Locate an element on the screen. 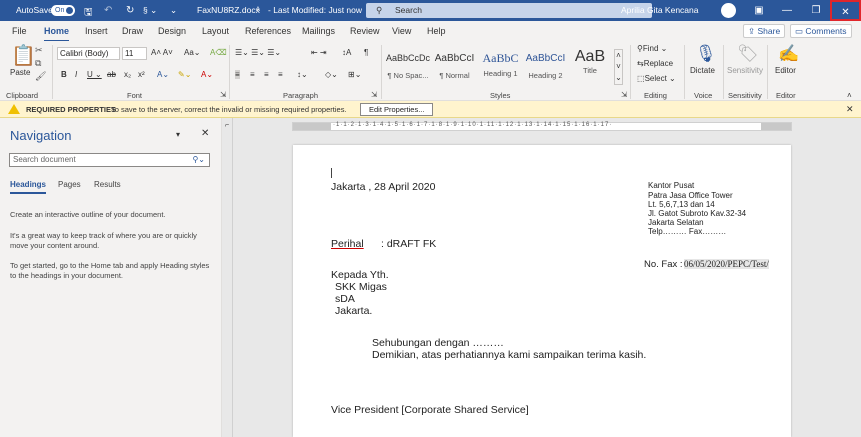 Image resolution: width=861 pixels, height=437 pixels. font-dialog-launcher-icon: ⇲ is located at coordinates (223, 94).